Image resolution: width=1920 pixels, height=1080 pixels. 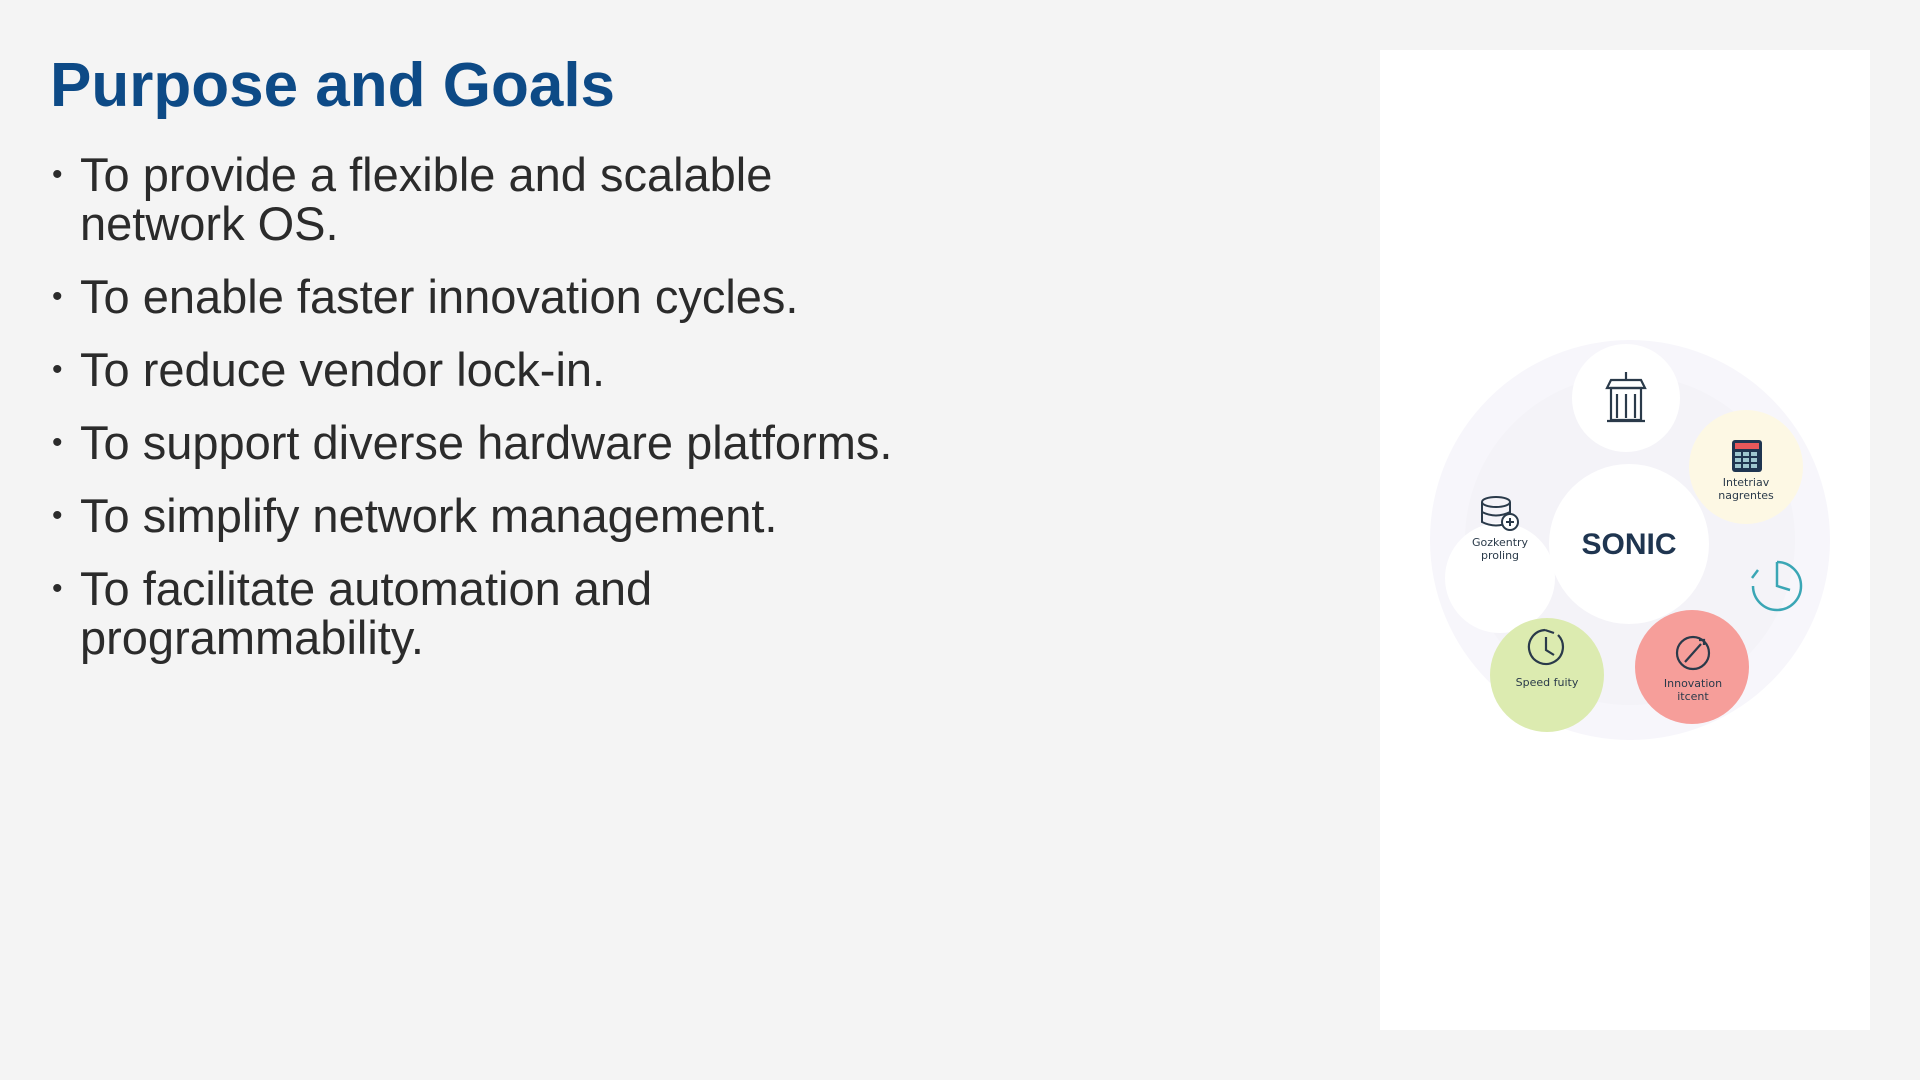 What do you see at coordinates (1500, 555) in the screenshot?
I see `database-label-line2: proling` at bounding box center [1500, 555].